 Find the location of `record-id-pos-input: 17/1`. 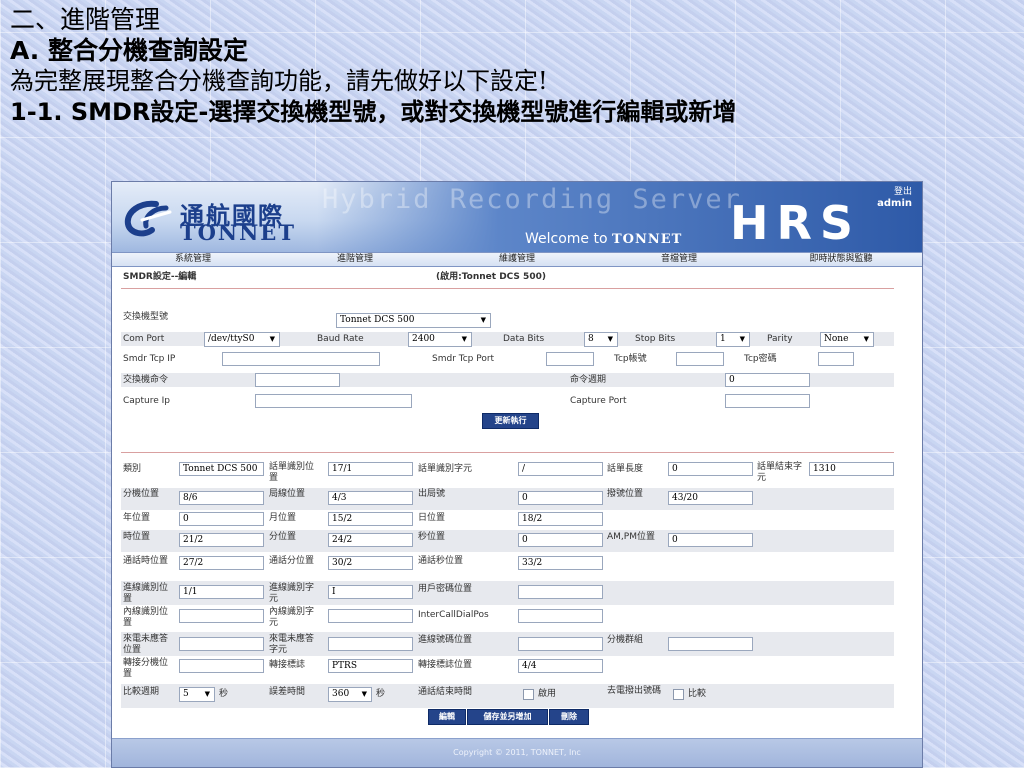

record-id-pos-input: 17/1 is located at coordinates (370, 469).